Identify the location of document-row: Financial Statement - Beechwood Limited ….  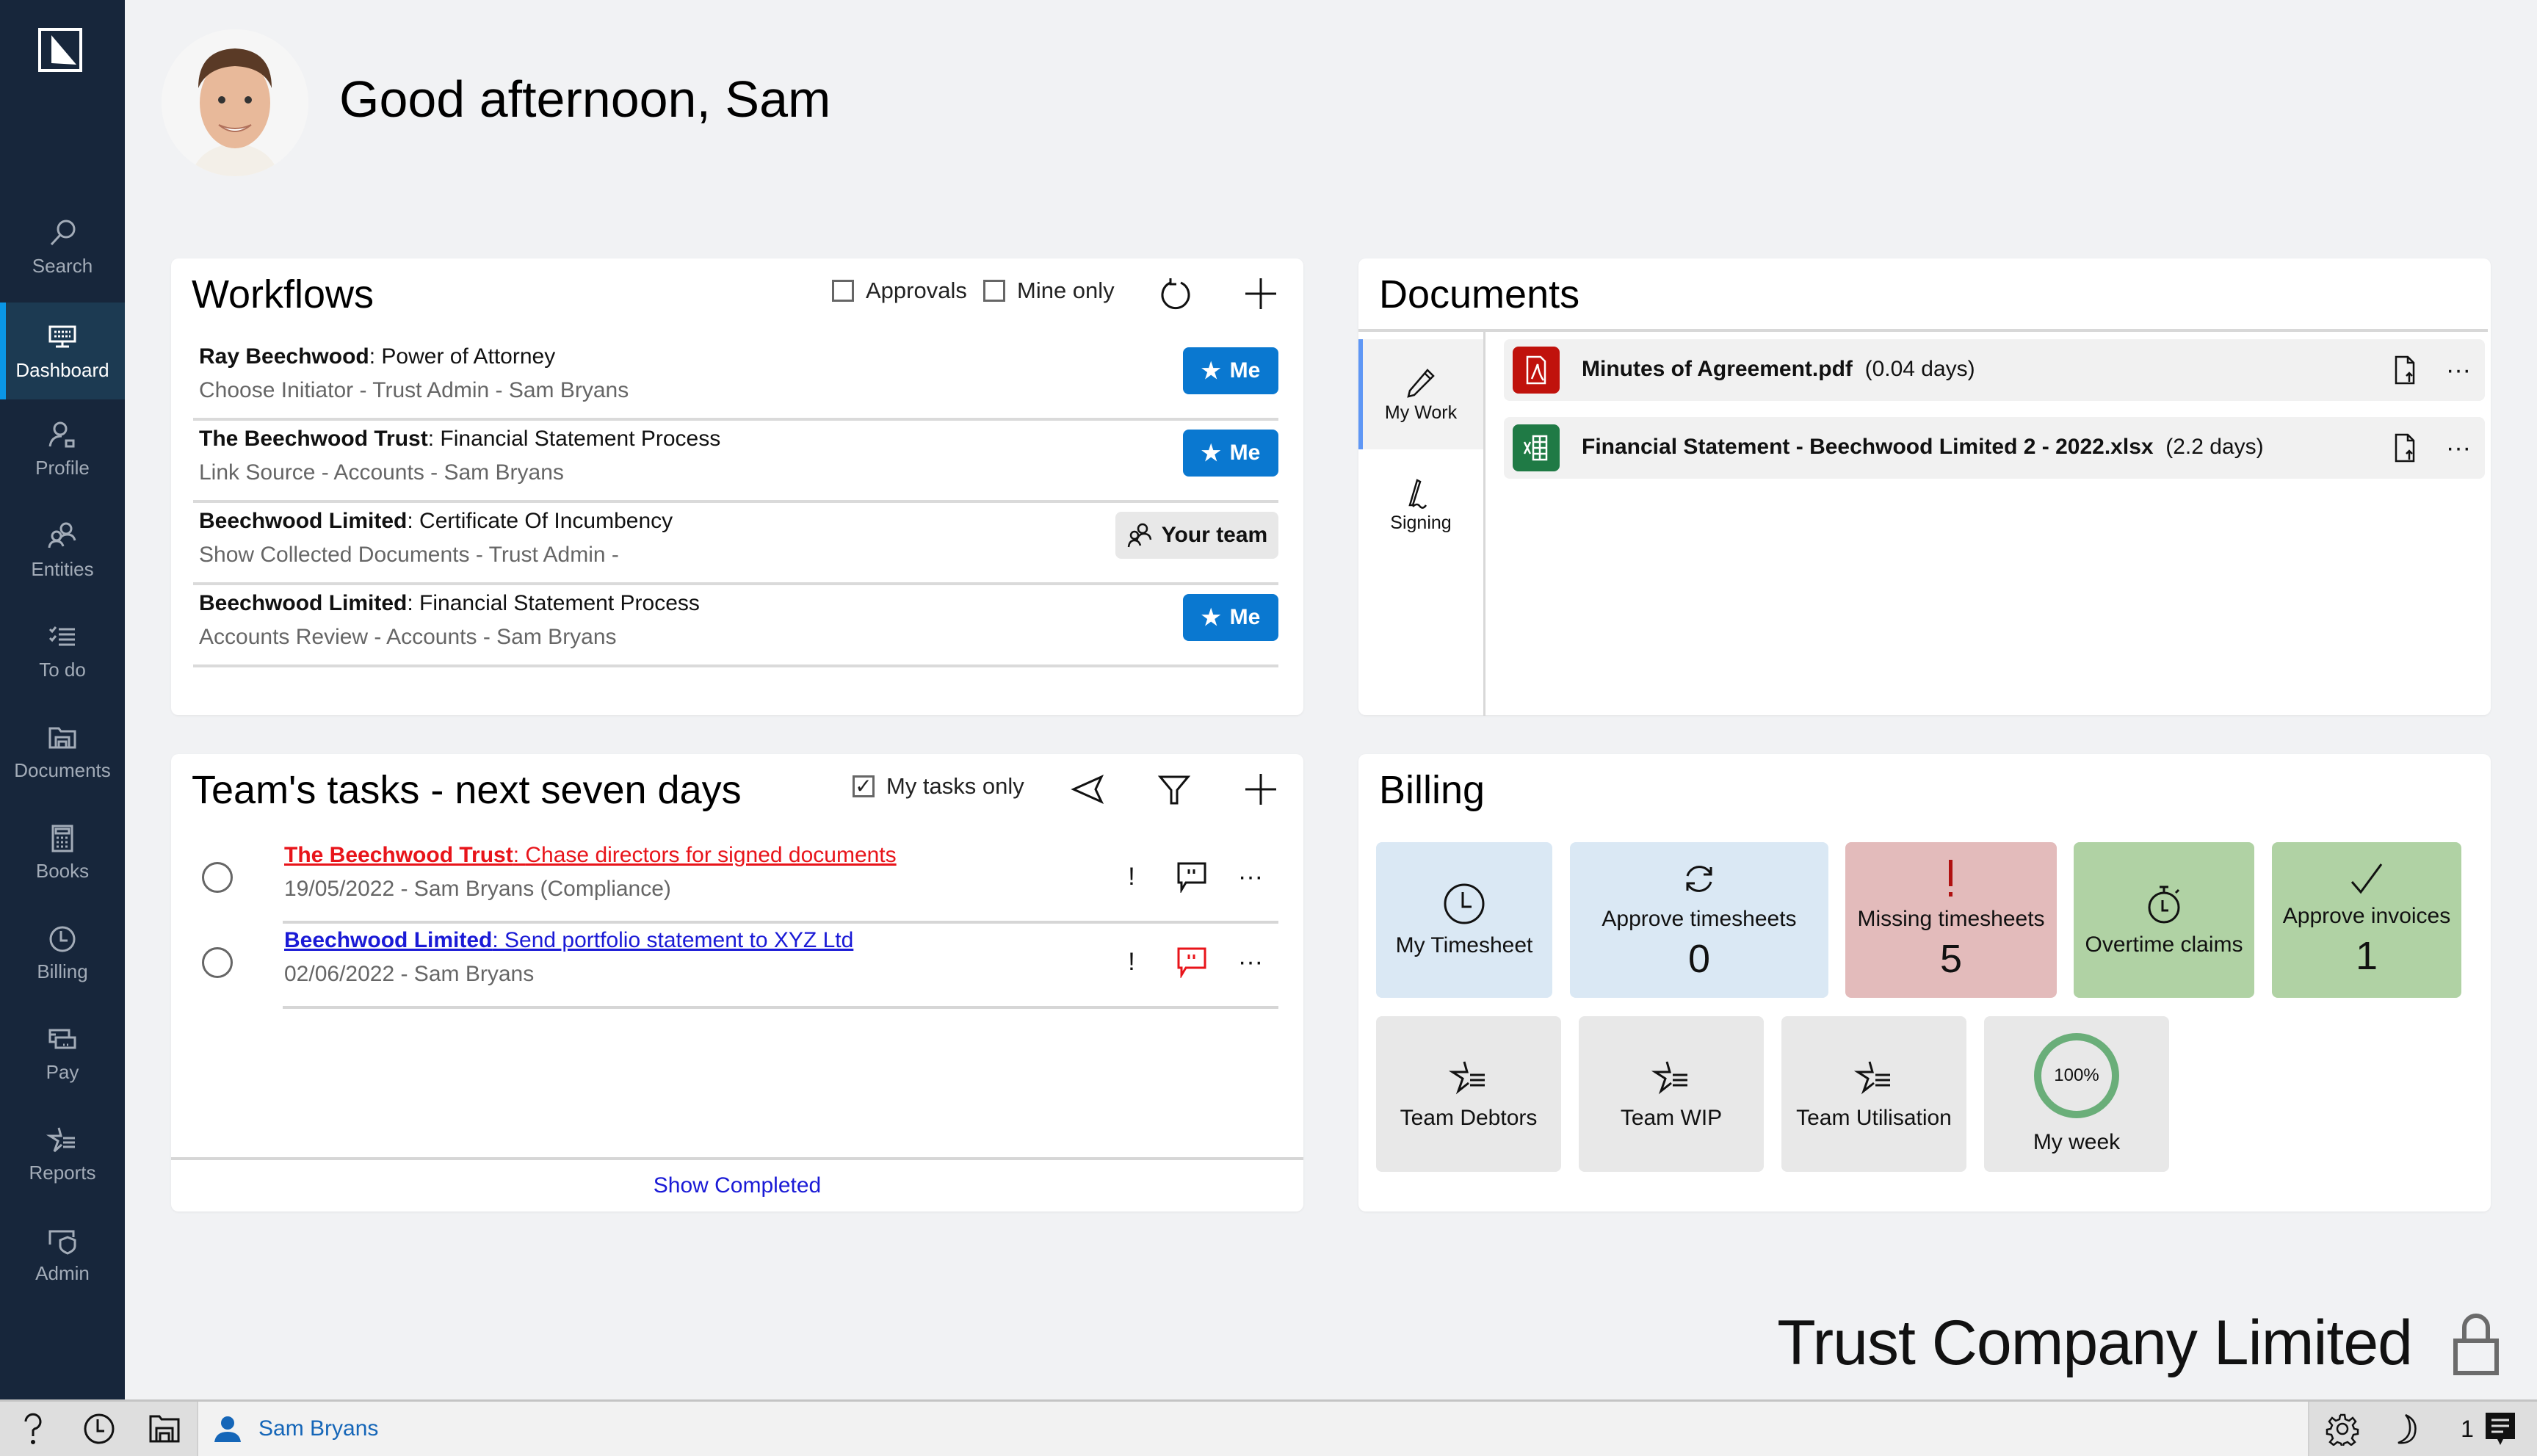
(1994, 448).